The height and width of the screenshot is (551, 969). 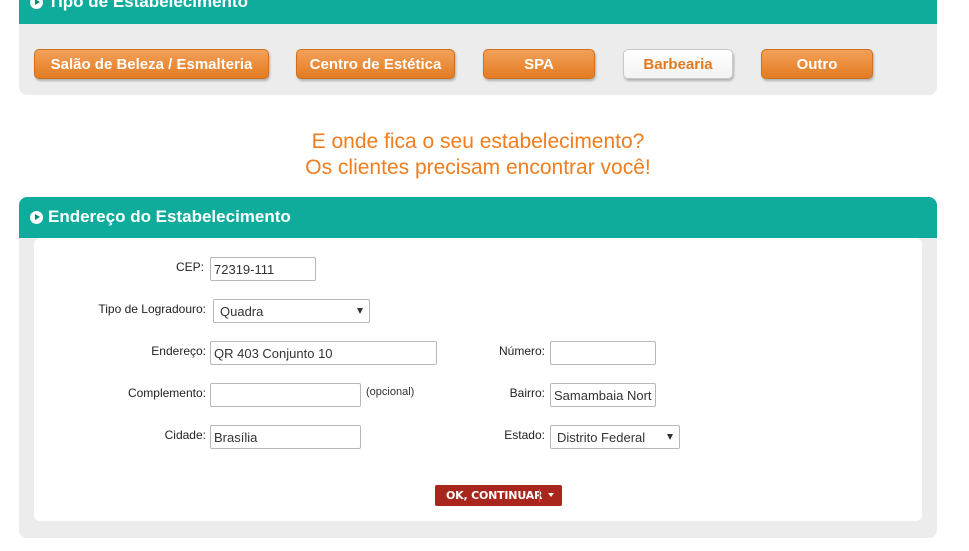 What do you see at coordinates (678, 64) in the screenshot?
I see `type-button-barbearia: Barbearia` at bounding box center [678, 64].